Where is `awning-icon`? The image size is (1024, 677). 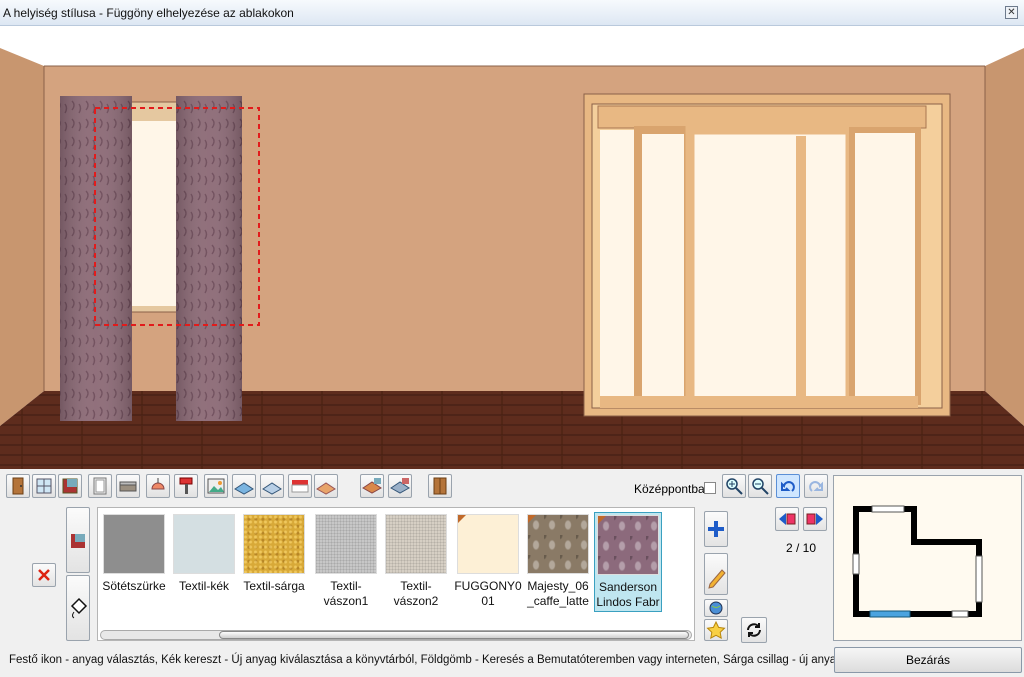
awning-icon is located at coordinates (300, 486).